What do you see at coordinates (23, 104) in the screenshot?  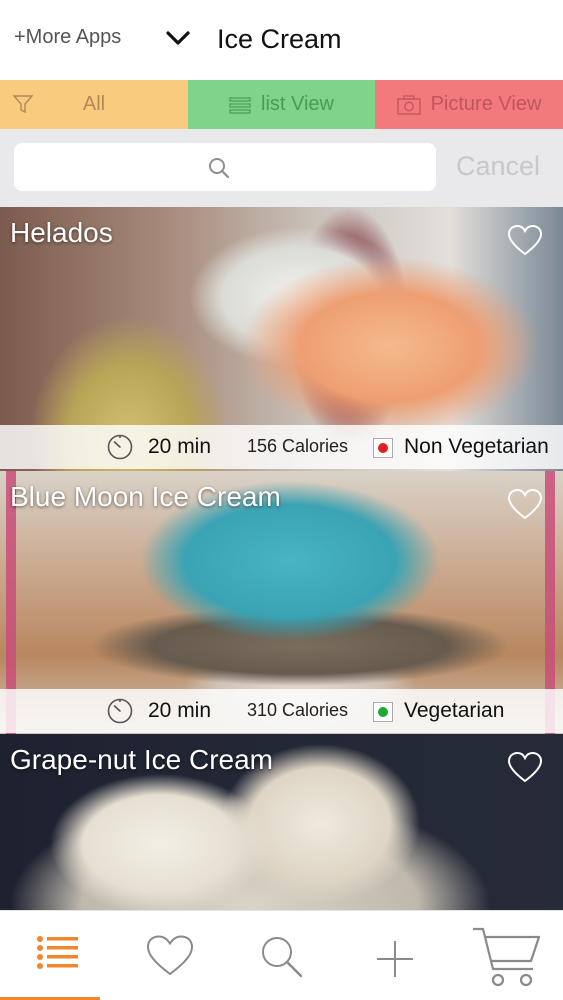 I see `filter-funnel-icon` at bounding box center [23, 104].